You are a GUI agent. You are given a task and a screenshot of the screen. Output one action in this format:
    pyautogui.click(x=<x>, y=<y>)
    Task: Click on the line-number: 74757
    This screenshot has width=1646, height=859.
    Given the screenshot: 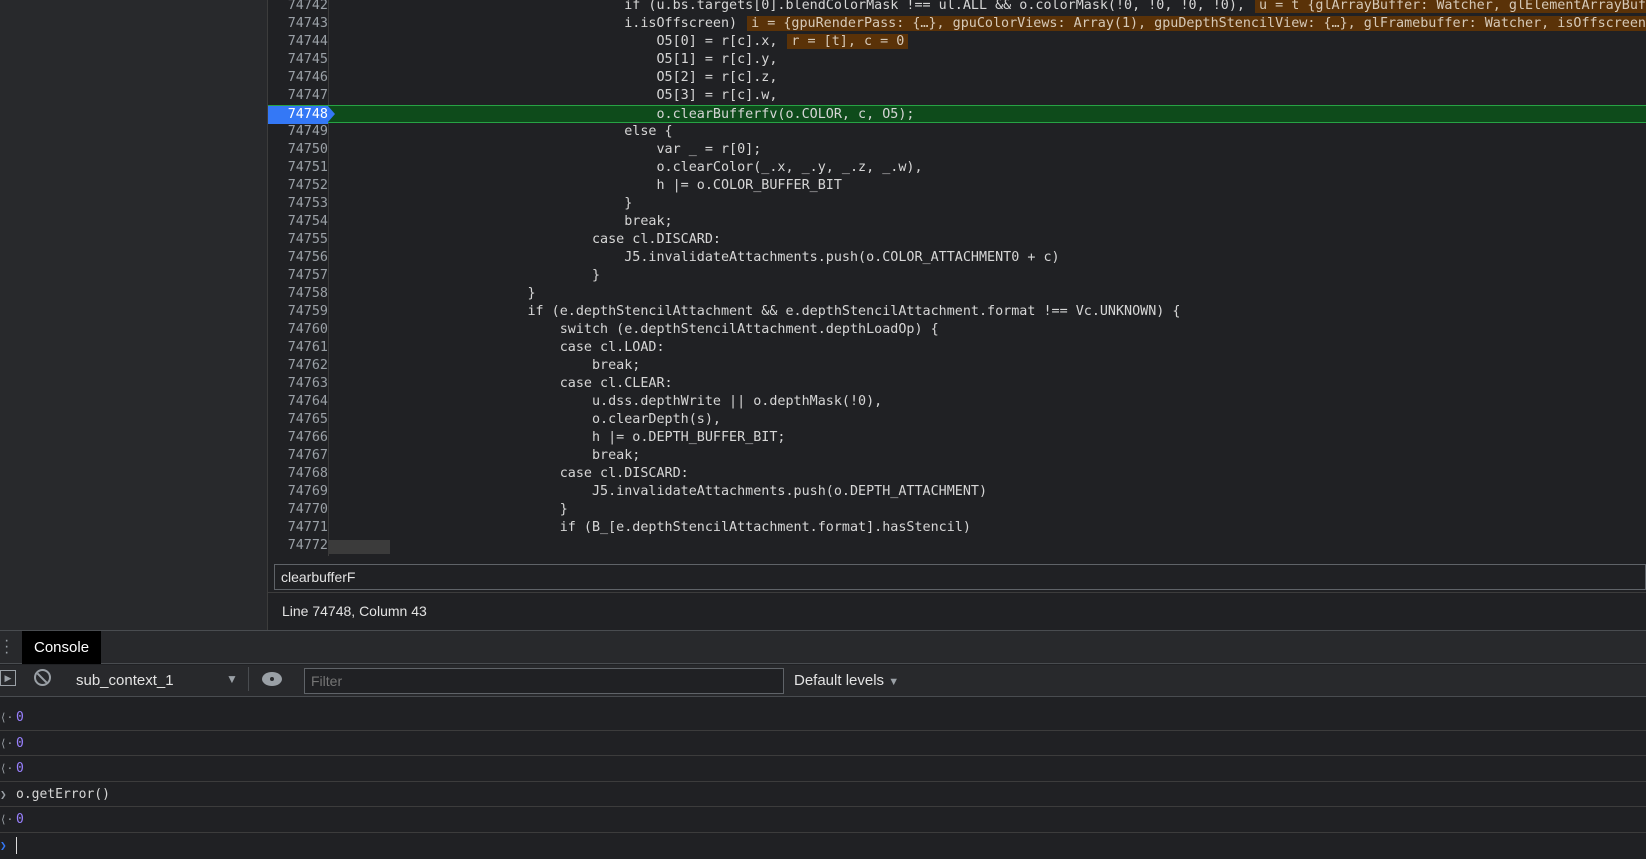 What is the action you would take?
    pyautogui.click(x=298, y=276)
    